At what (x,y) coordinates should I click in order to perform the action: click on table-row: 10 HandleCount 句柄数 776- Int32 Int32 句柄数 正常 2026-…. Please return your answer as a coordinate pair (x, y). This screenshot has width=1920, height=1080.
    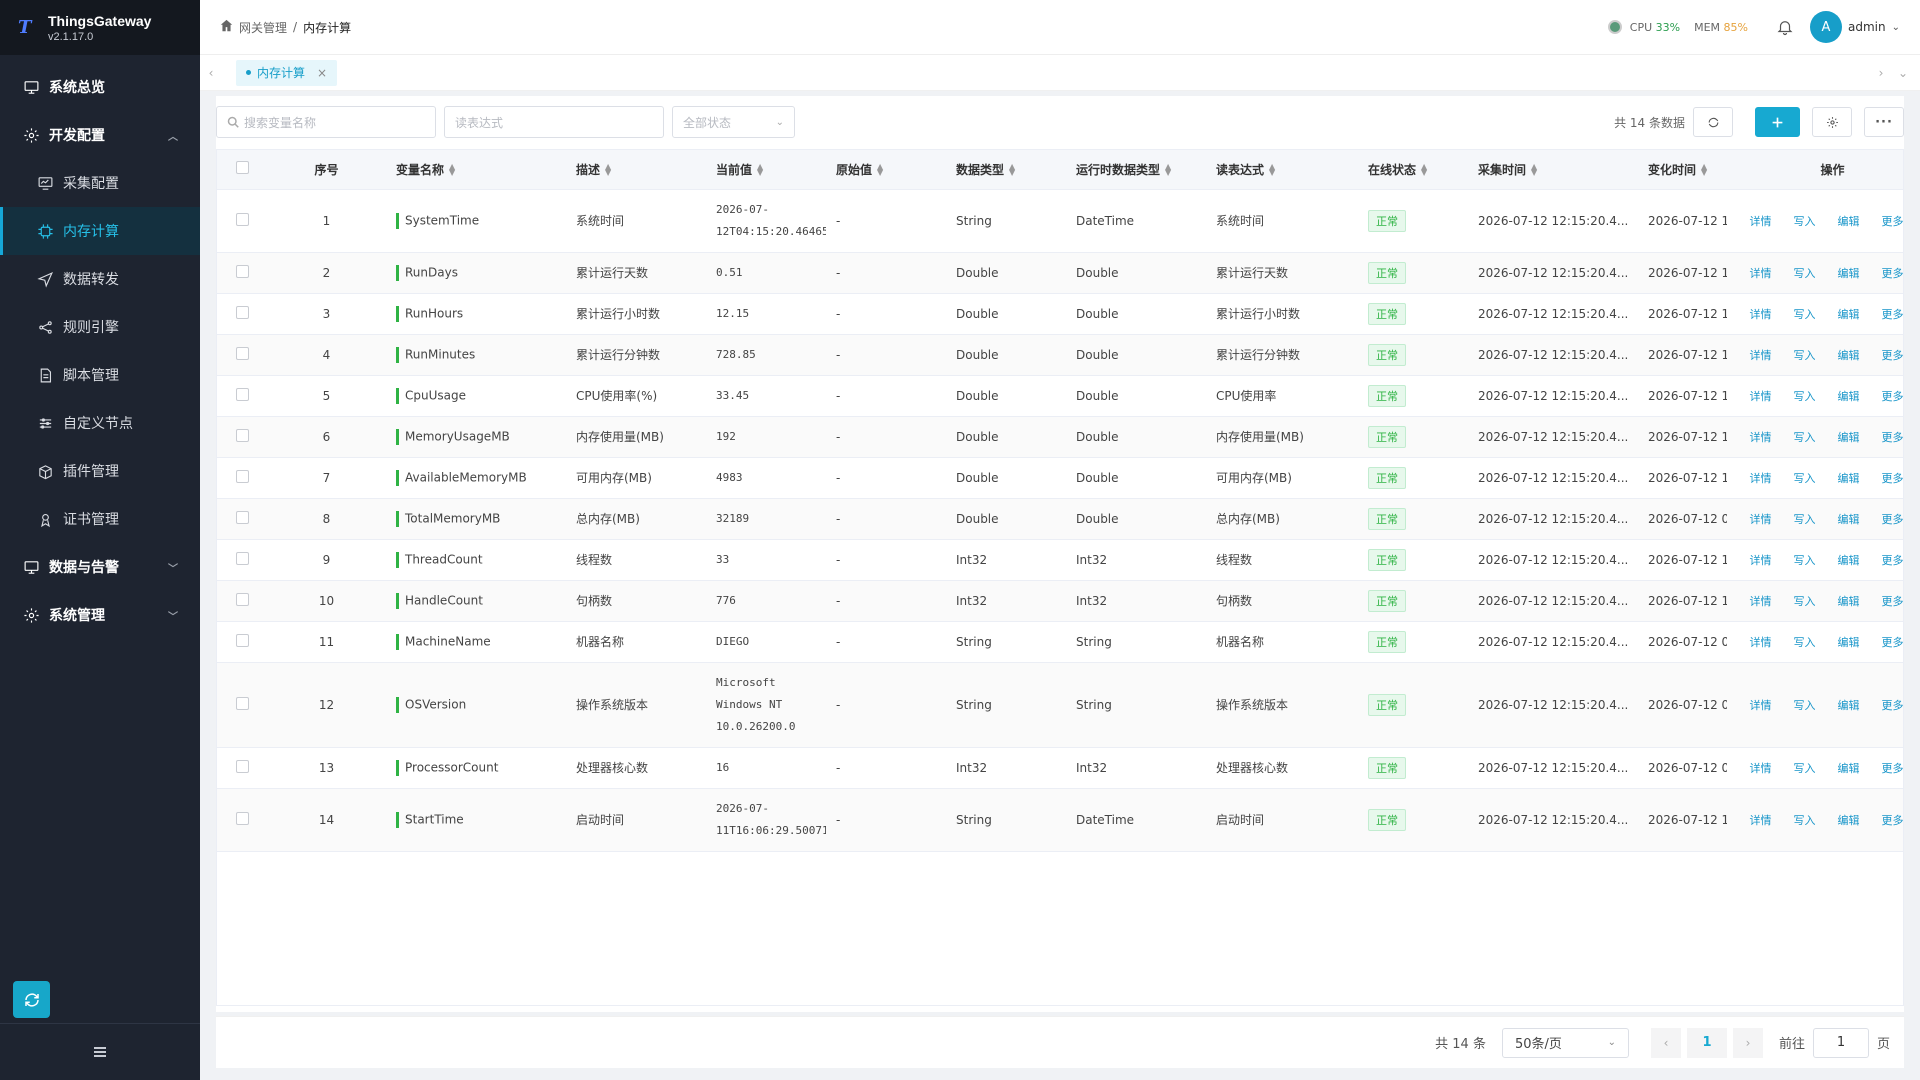
    Looking at the image, I should click on (1060, 601).